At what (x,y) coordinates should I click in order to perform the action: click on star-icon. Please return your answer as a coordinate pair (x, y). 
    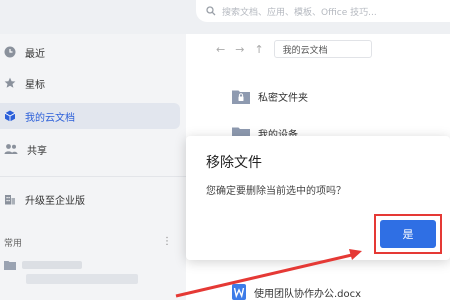
    Looking at the image, I should click on (10, 82).